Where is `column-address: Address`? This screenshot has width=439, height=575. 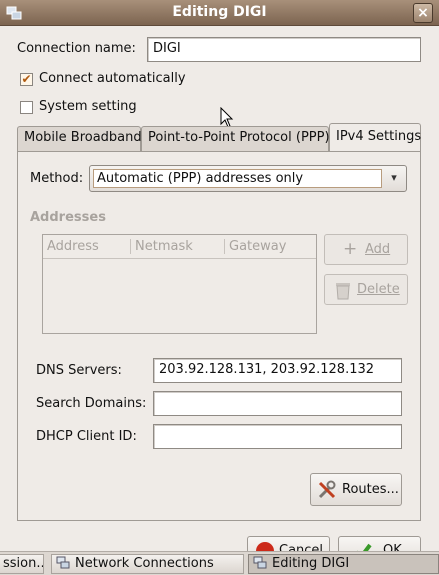 column-address: Address is located at coordinates (73, 246).